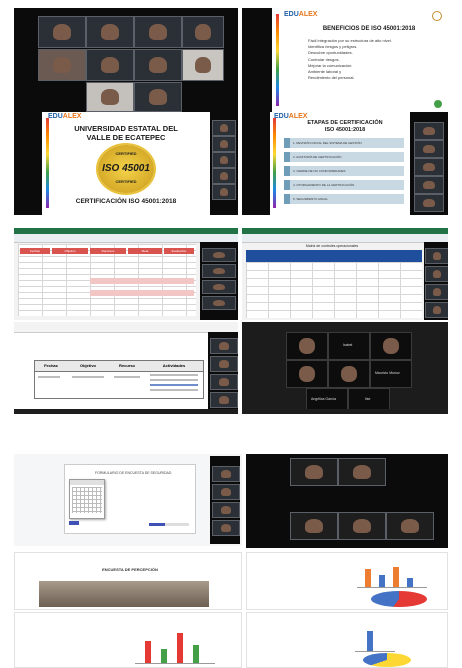 Image resolution: width=462 pixels, height=668 pixels. I want to click on participant-name: Angélica García, so click(323, 399).